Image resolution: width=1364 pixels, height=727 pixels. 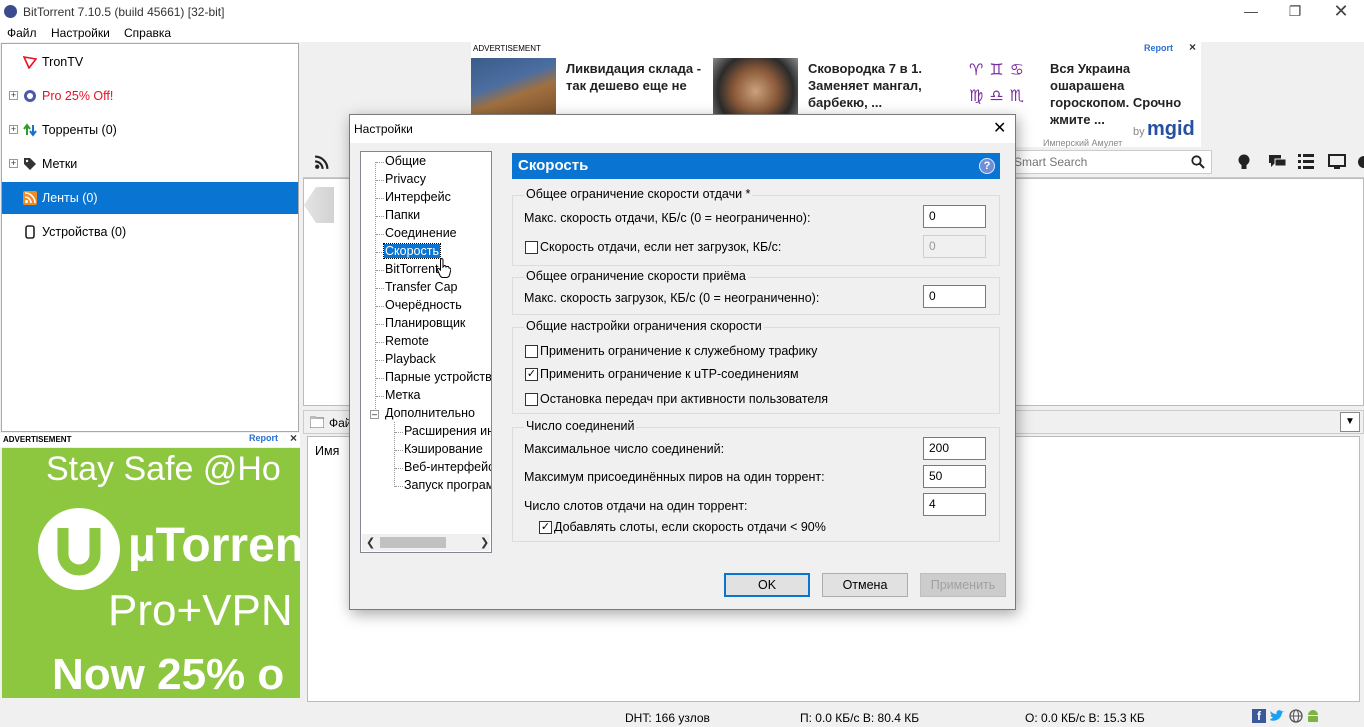 What do you see at coordinates (407, 341) in the screenshot?
I see `tree-item-remote: Remote` at bounding box center [407, 341].